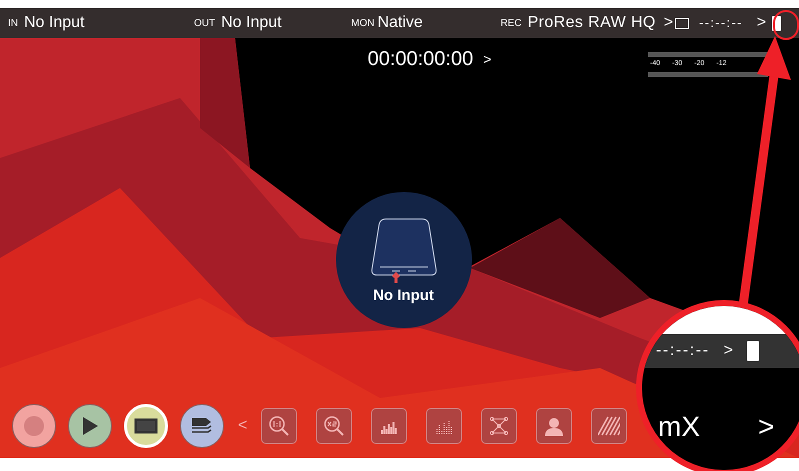 The image size is (799, 471). I want to click on input-label: IN, so click(13, 23).